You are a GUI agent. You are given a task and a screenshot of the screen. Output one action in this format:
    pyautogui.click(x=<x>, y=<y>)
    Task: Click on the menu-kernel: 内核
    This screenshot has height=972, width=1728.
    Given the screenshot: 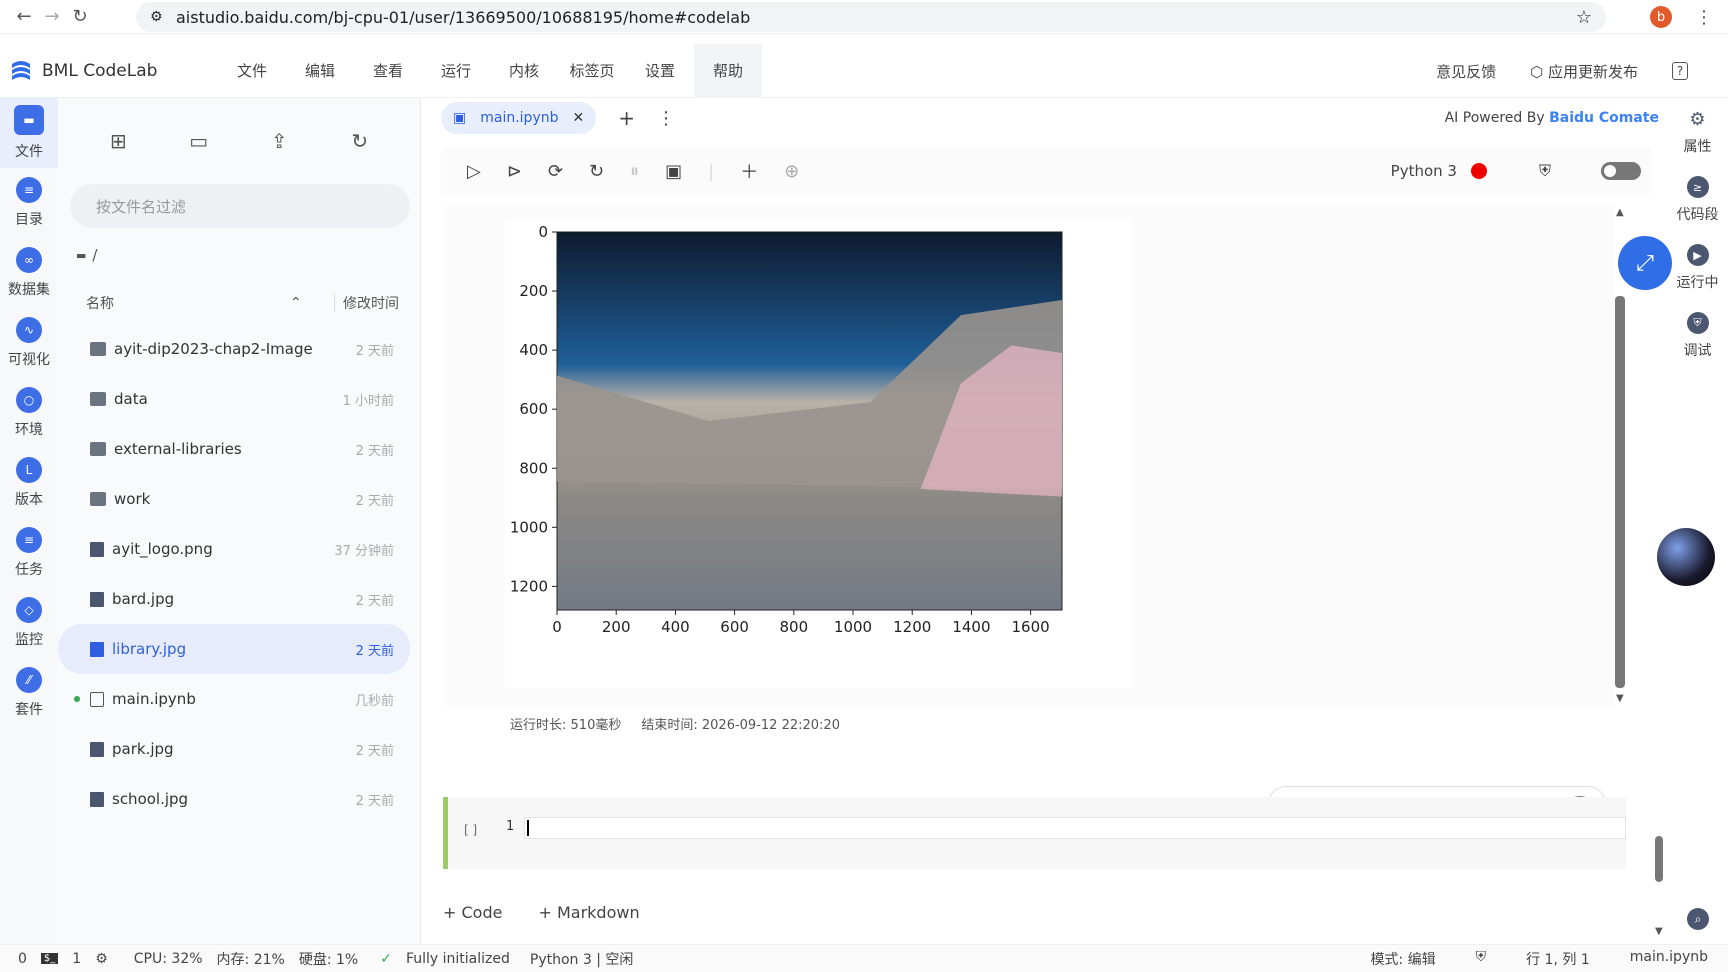 What is the action you would take?
    pyautogui.click(x=524, y=71)
    